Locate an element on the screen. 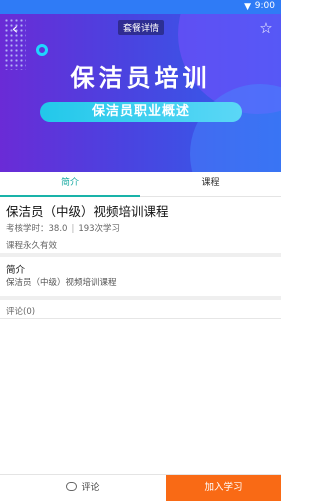 The height and width of the screenshot is (501, 320). comment-button: 评论 is located at coordinates (83, 488).